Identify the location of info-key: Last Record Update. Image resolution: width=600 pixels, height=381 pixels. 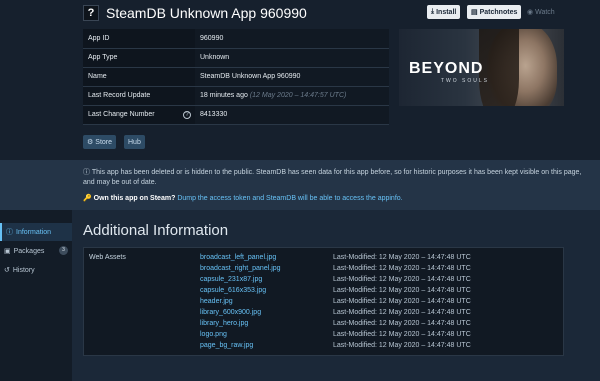
(139, 96).